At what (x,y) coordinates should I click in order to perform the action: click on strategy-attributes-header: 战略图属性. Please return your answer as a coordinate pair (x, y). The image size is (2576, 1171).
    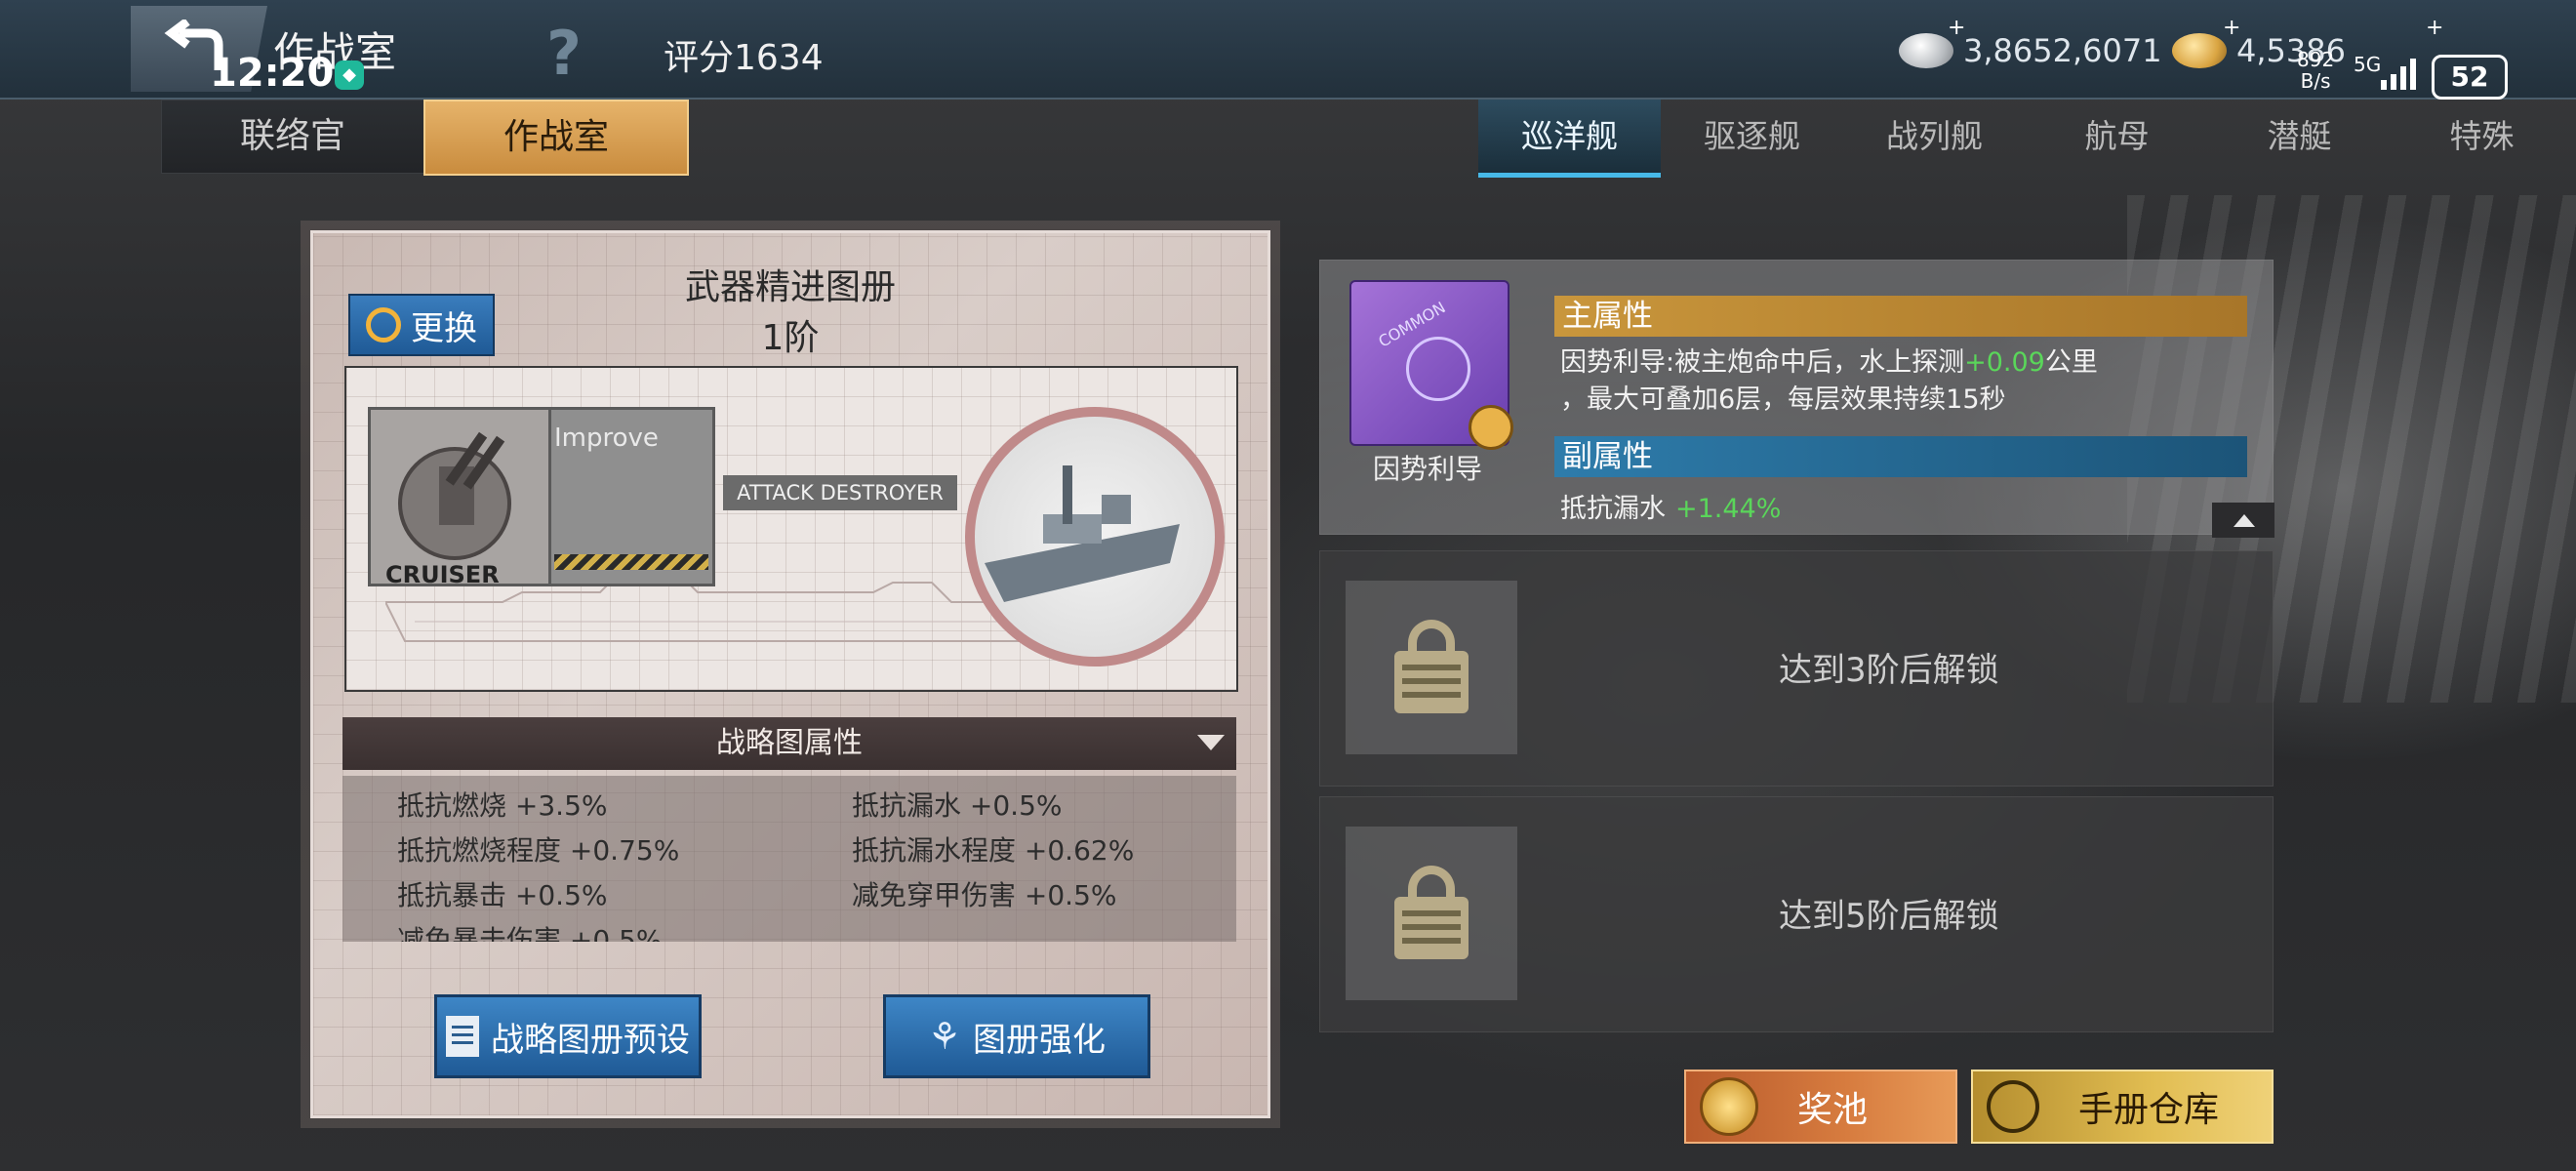
    Looking at the image, I should click on (789, 743).